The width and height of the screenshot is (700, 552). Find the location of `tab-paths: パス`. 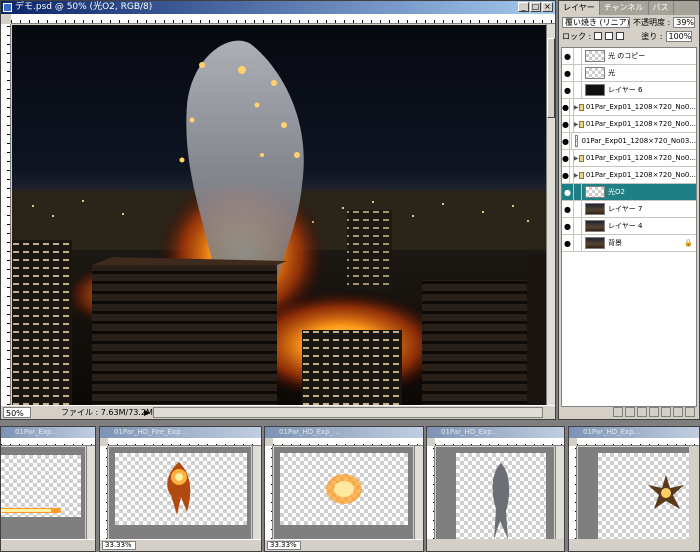

tab-paths: パス is located at coordinates (661, 8).